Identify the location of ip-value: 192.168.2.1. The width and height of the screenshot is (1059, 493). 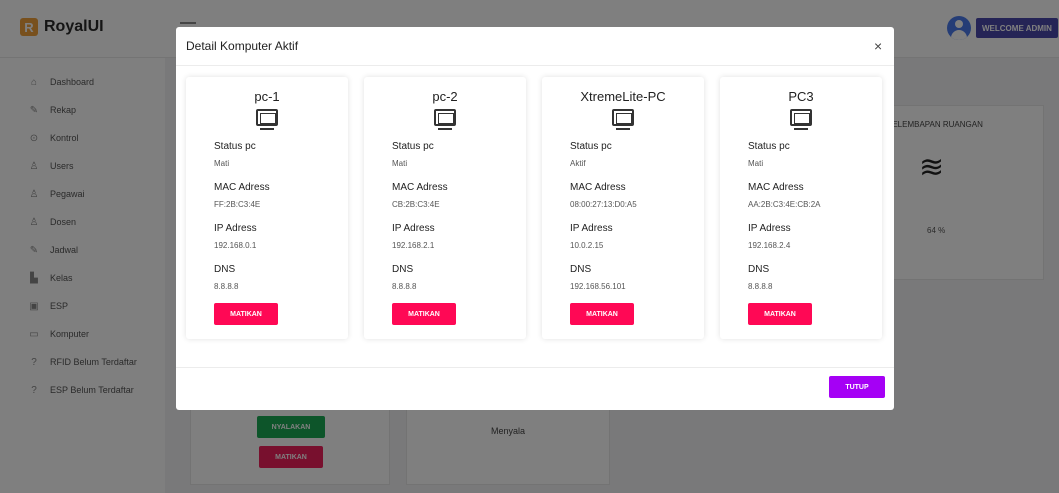
(413, 245).